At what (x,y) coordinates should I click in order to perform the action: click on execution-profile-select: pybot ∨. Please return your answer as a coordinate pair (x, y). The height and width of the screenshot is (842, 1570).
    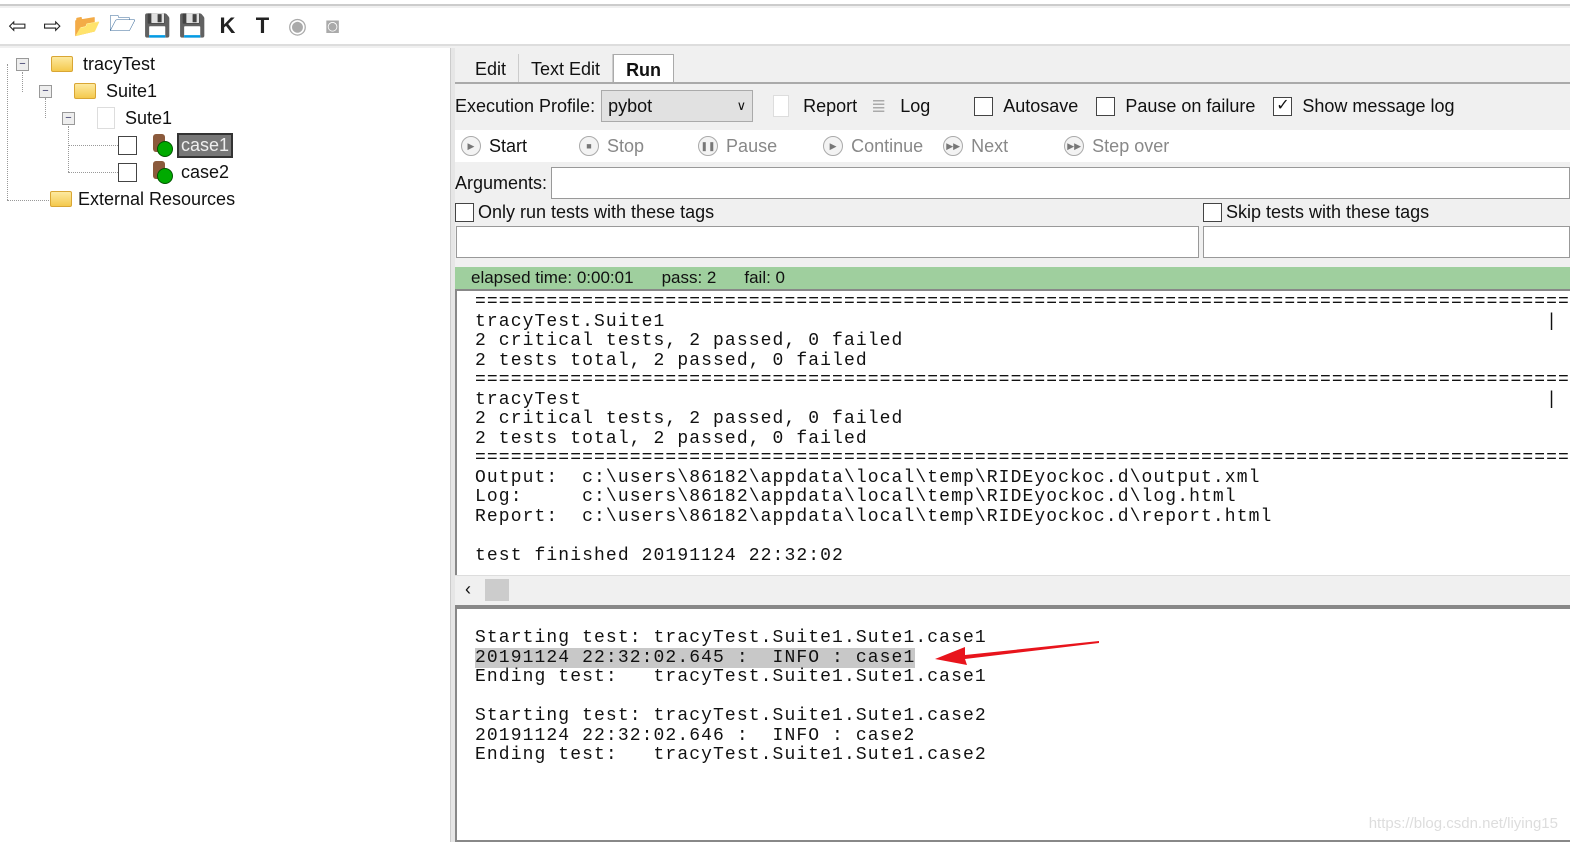
    Looking at the image, I should click on (677, 106).